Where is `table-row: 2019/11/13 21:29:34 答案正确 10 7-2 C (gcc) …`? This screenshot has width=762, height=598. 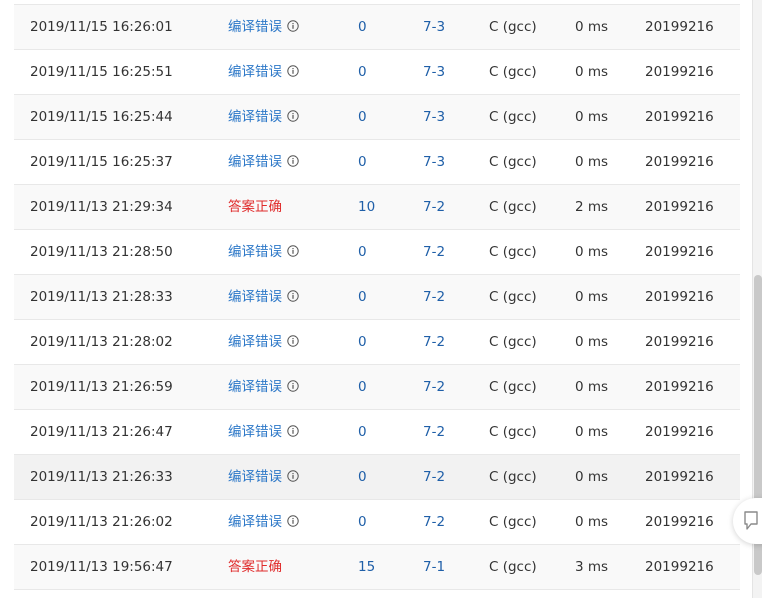 table-row: 2019/11/13 21:29:34 答案正确 10 7-2 C (gcc) … is located at coordinates (377, 207).